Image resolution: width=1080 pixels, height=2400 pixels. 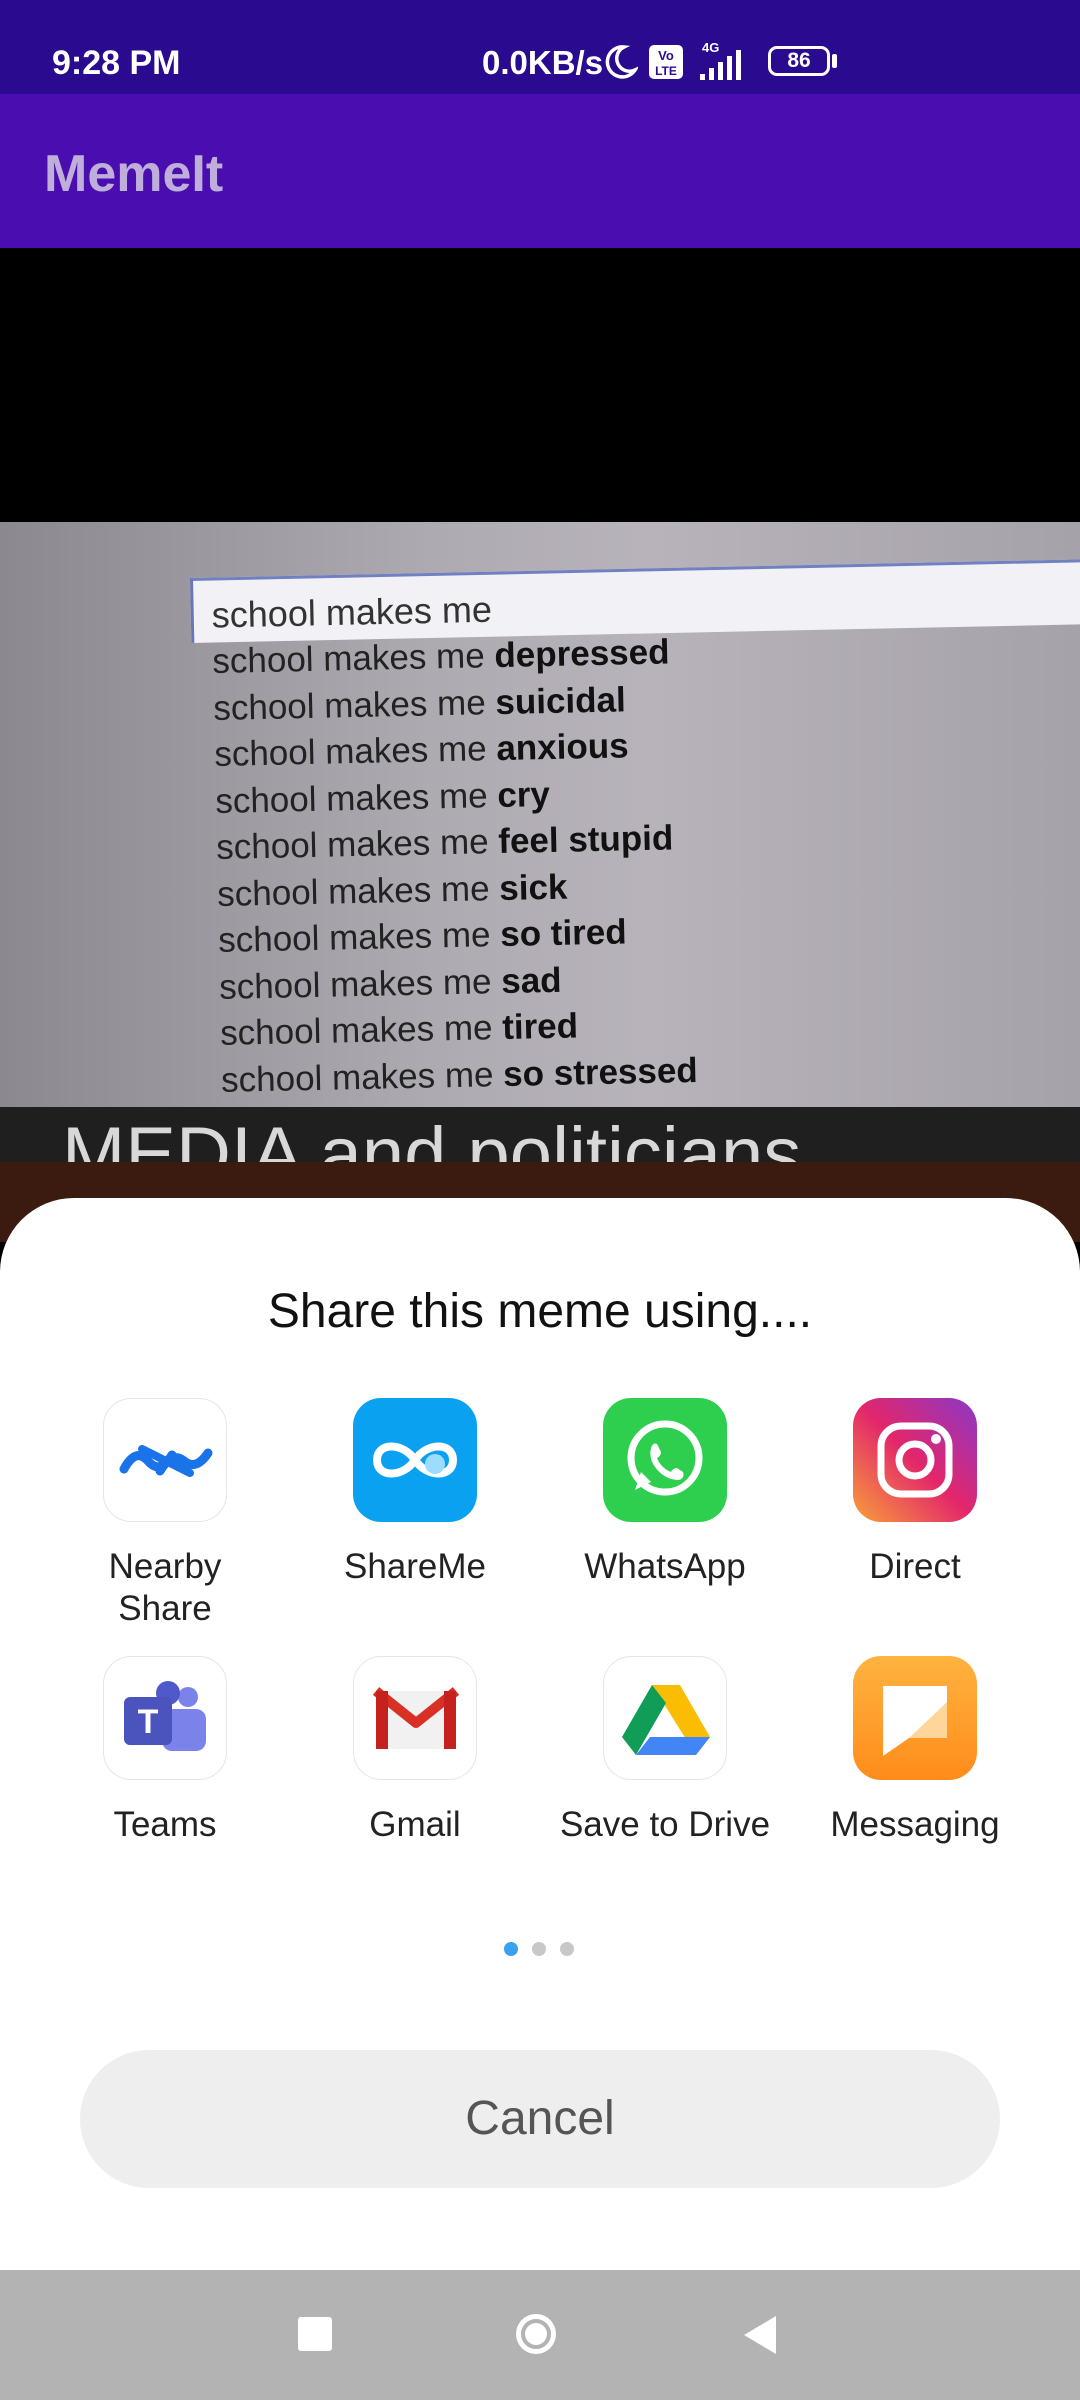 I want to click on messaging-icon, so click(x=915, y=1718).